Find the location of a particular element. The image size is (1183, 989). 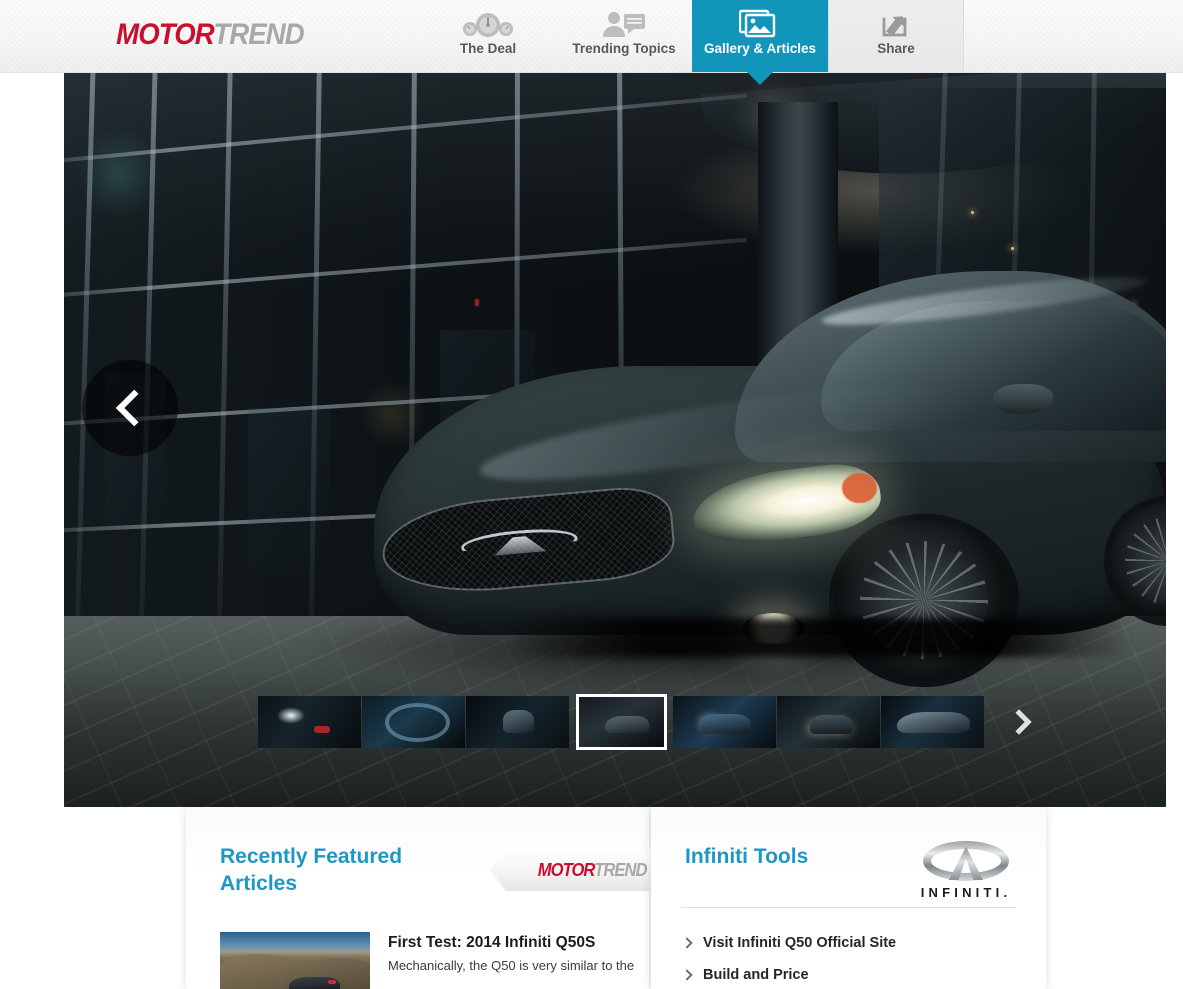

tab-label-trending-topics: Trending Topics is located at coordinates (624, 48).